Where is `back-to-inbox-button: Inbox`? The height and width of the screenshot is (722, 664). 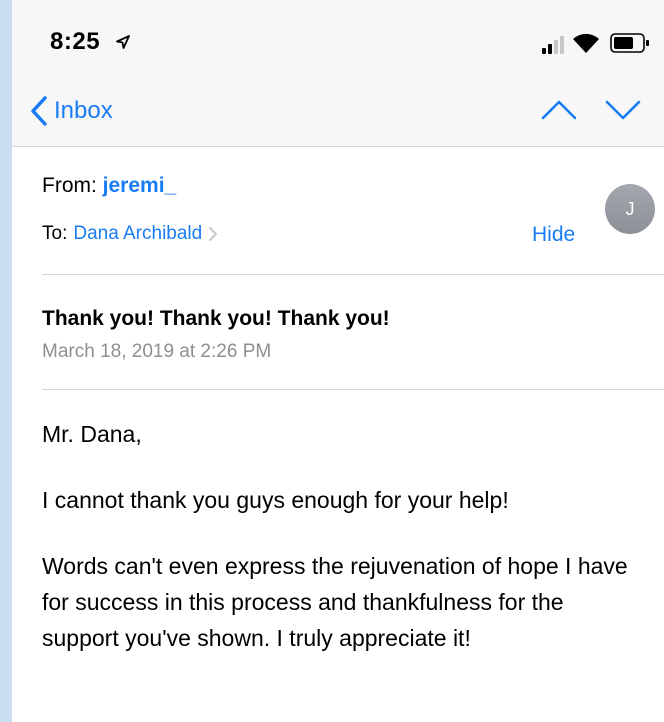 back-to-inbox-button: Inbox is located at coordinates (71, 111).